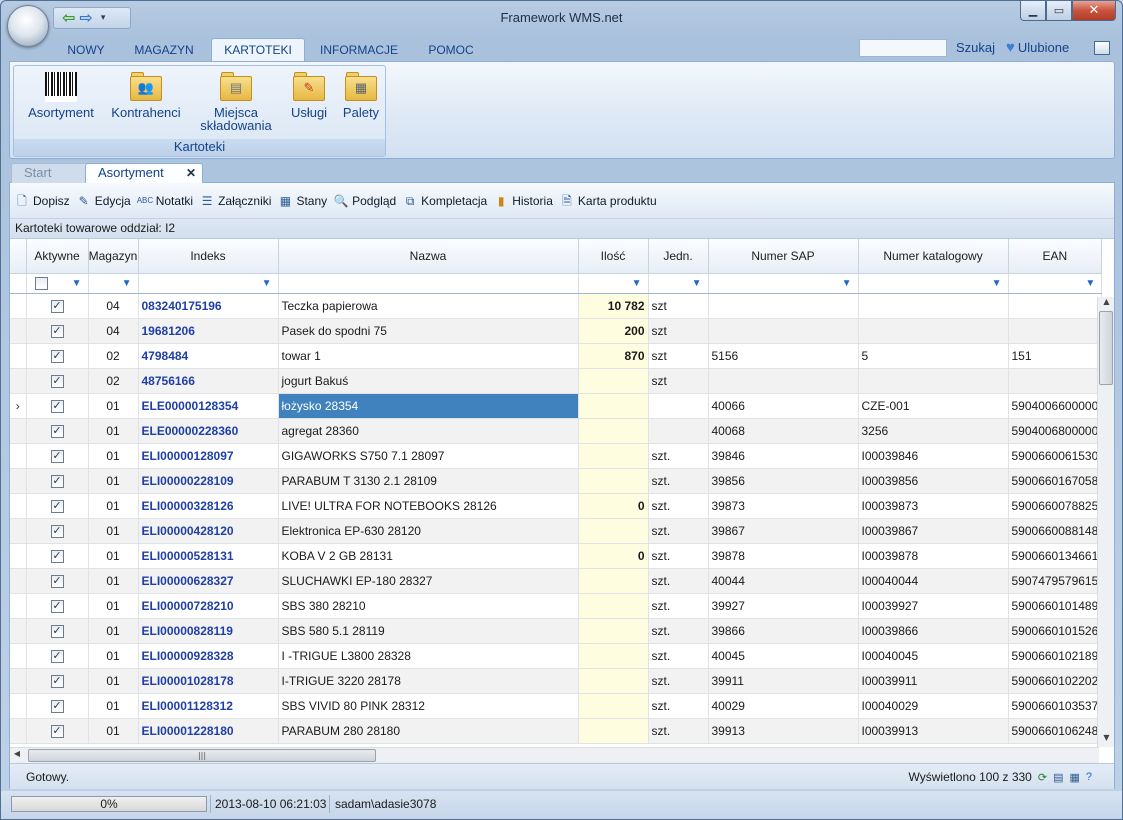 This screenshot has width=1123, height=820. Describe the element at coordinates (208, 631) in the screenshot. I see `cell-indeks: ELI00000828119` at that location.